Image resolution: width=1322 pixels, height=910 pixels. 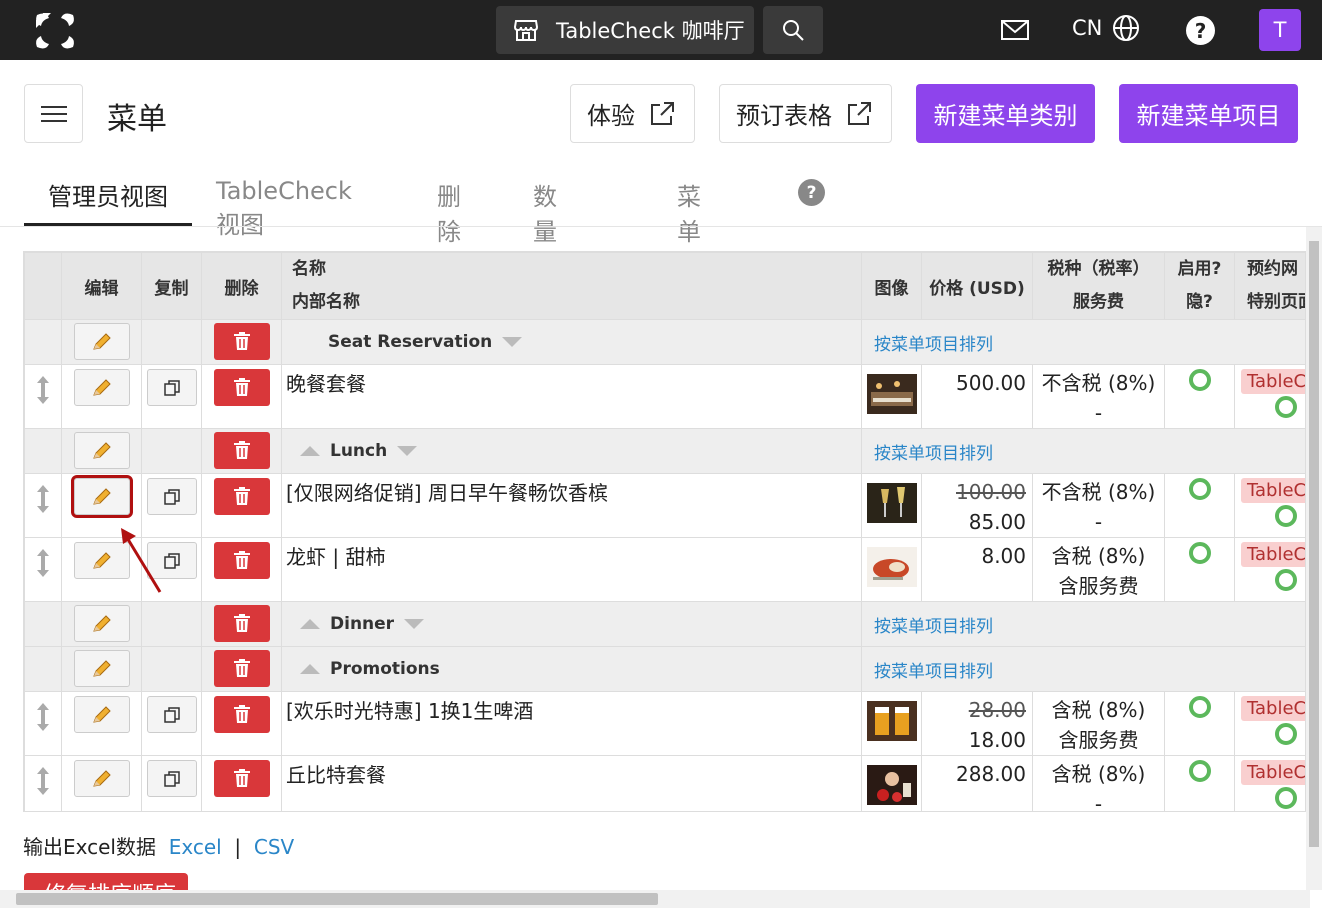 I want to click on mail-icon, so click(x=1015, y=30).